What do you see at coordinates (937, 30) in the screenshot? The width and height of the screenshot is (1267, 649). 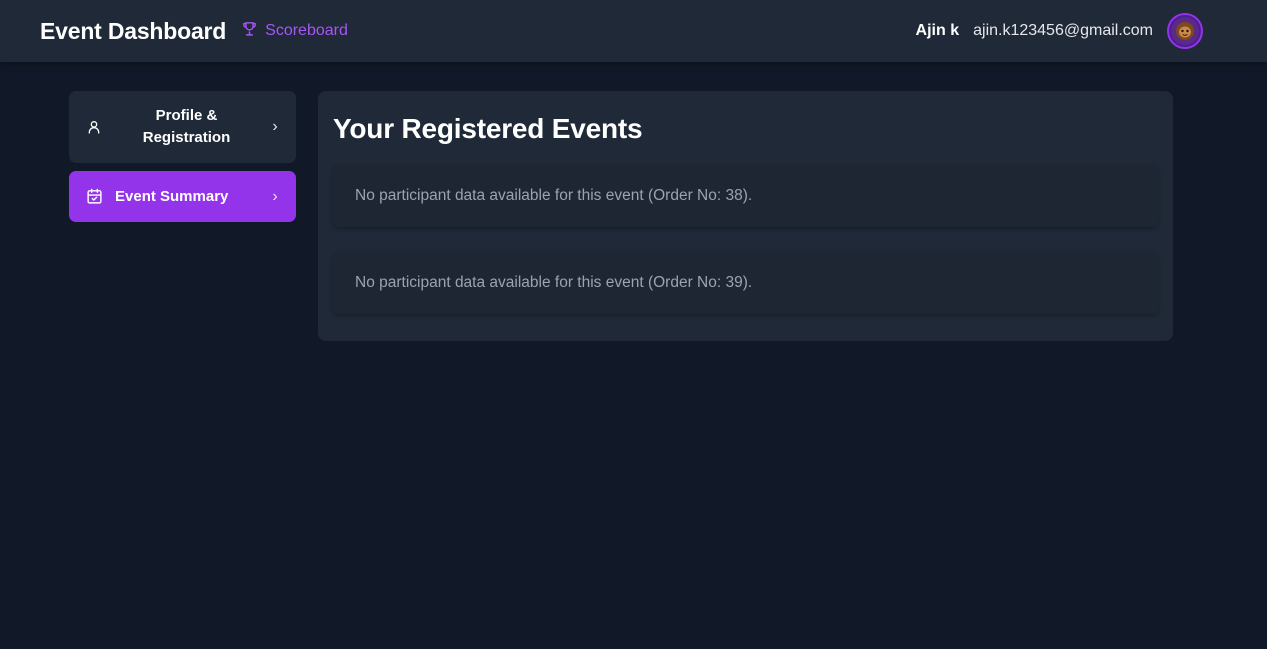 I see `user-name: Ajin k` at bounding box center [937, 30].